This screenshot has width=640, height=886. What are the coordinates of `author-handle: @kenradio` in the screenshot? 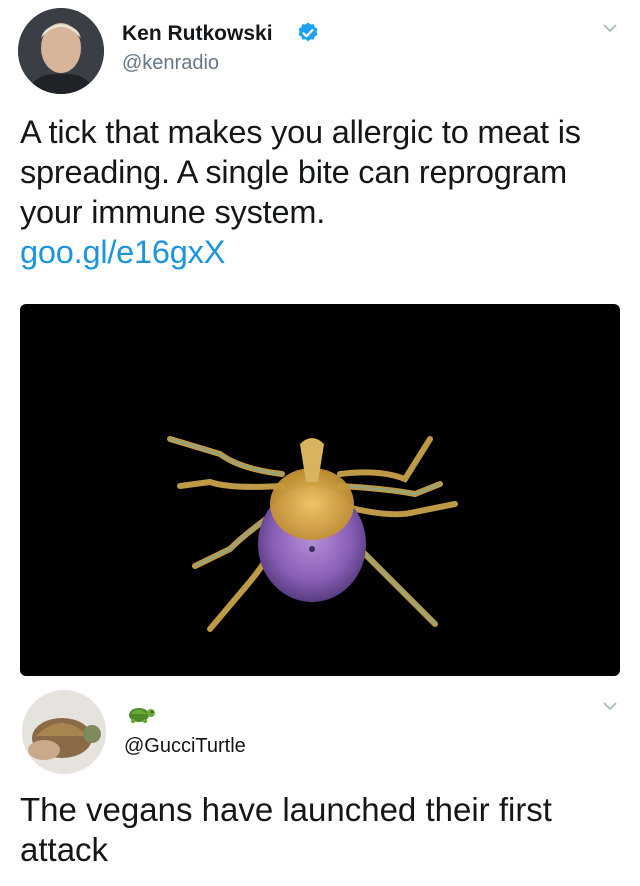 It's located at (170, 63).